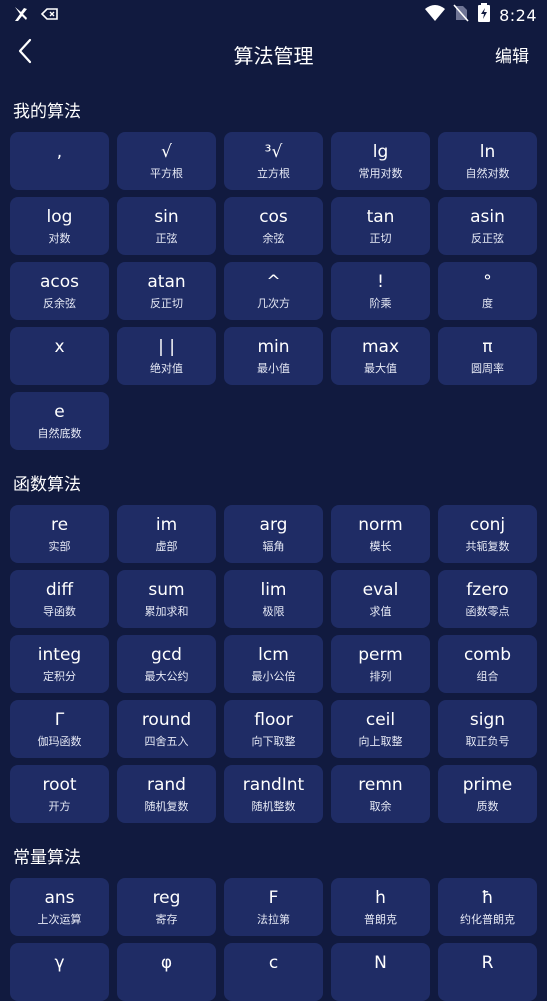 The height and width of the screenshot is (1001, 547). What do you see at coordinates (487, 534) in the screenshot?
I see `algorithm-item: conj 共轭复数` at bounding box center [487, 534].